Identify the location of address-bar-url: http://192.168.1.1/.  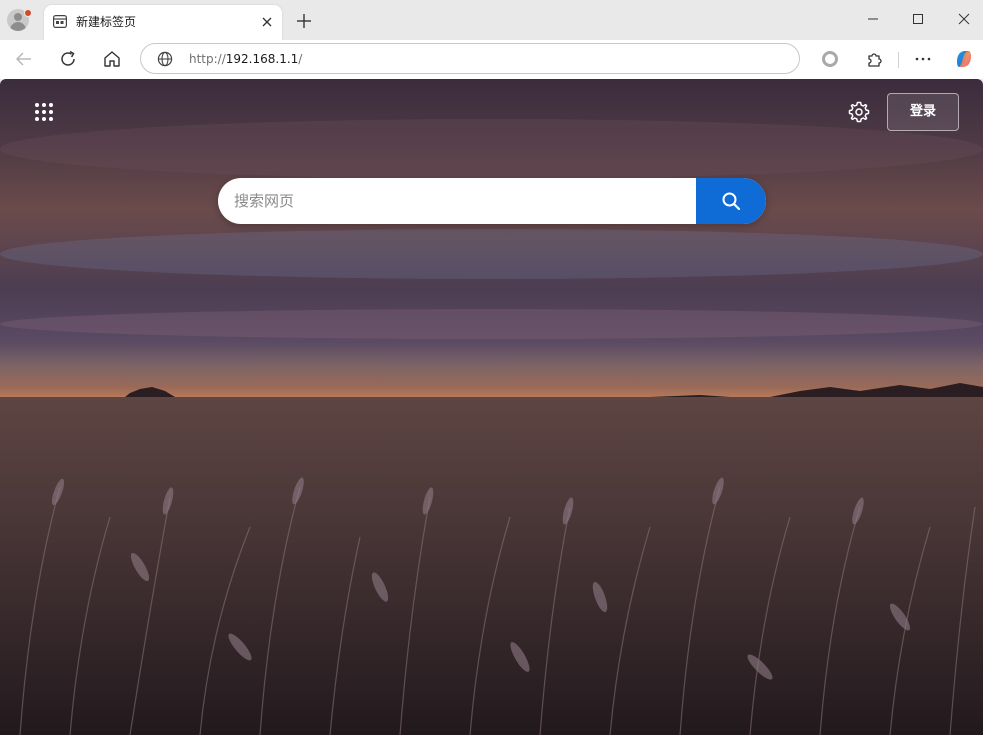
(245, 59).